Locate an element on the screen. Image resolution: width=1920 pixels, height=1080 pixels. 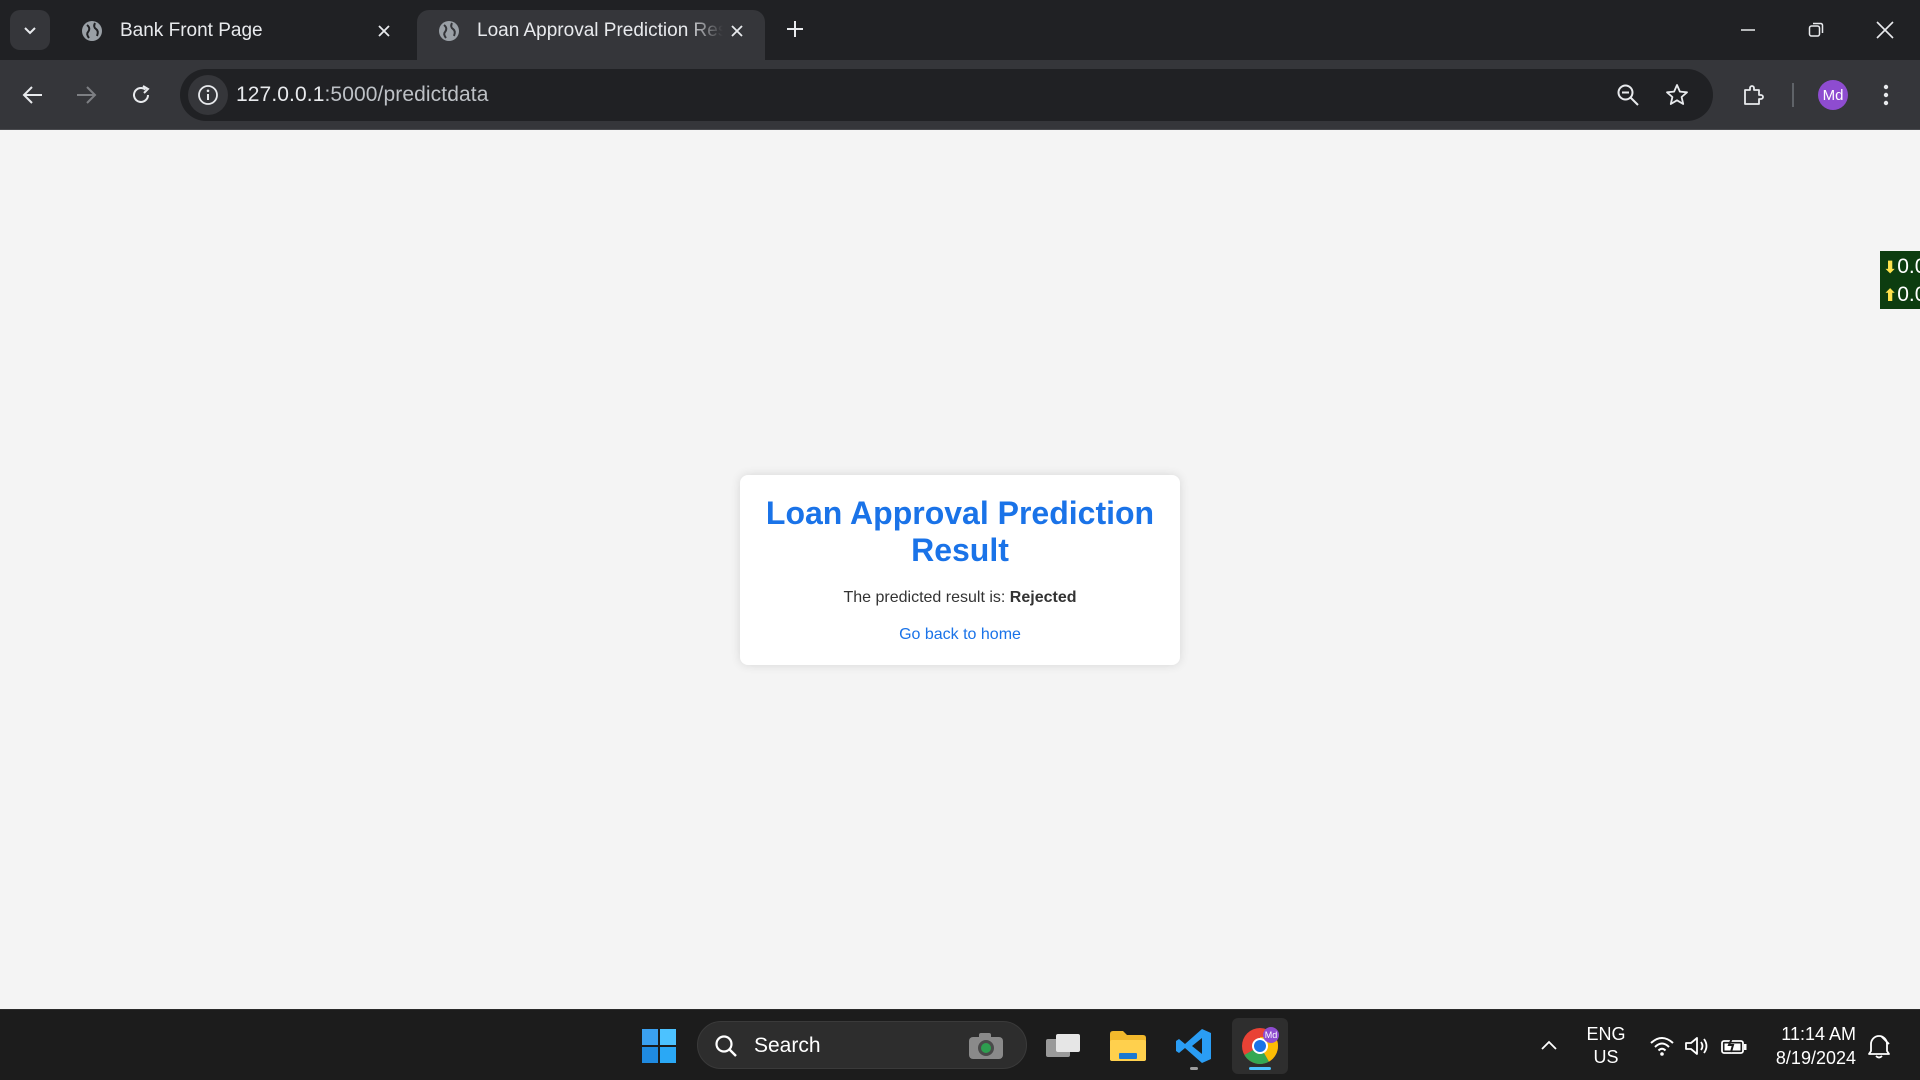
url-path: :5000/predictdata is located at coordinates (406, 94).